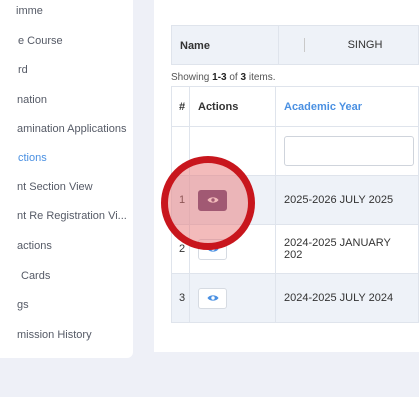  What do you see at coordinates (219, 77) in the screenshot?
I see `results-range: 1-3` at bounding box center [219, 77].